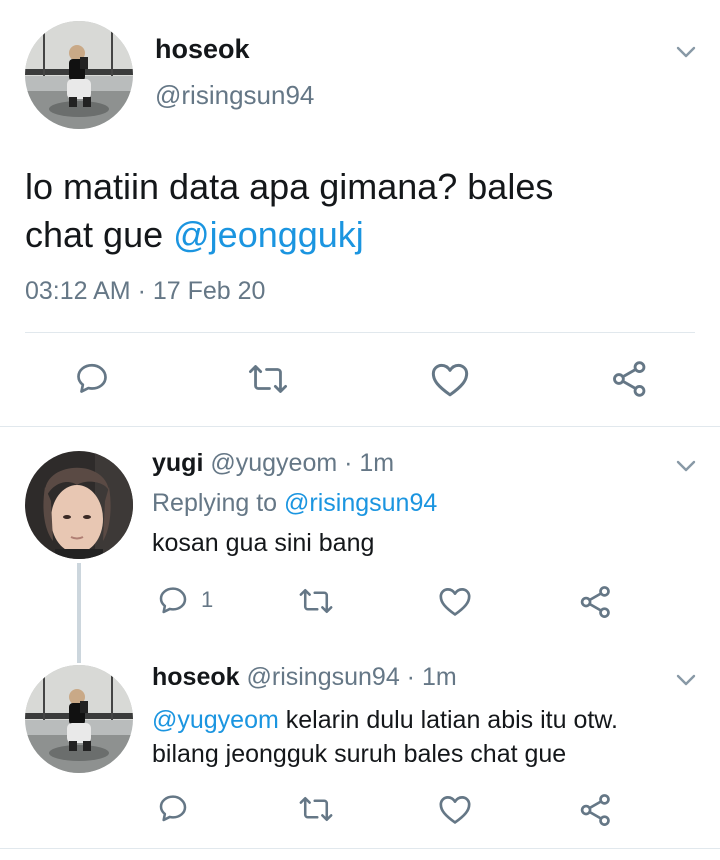 The height and width of the screenshot is (860, 720). Describe the element at coordinates (79, 505) in the screenshot. I see `reply1-avatar` at that location.